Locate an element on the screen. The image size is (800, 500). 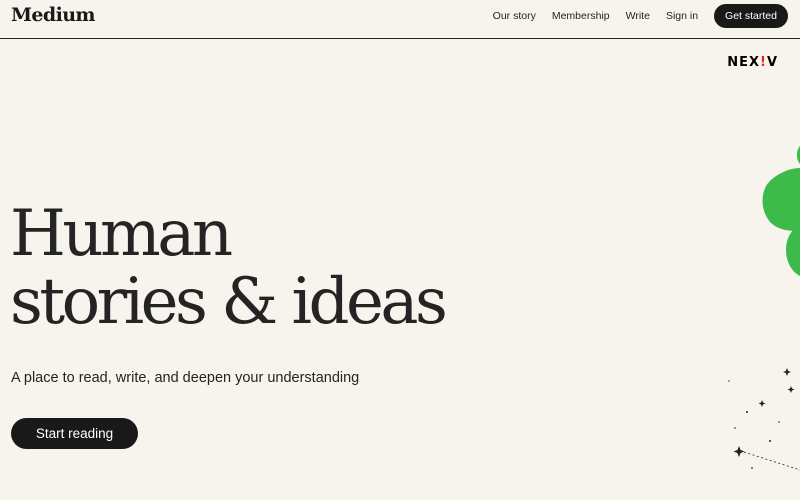
medium-logo: Medium is located at coordinates (53, 15).